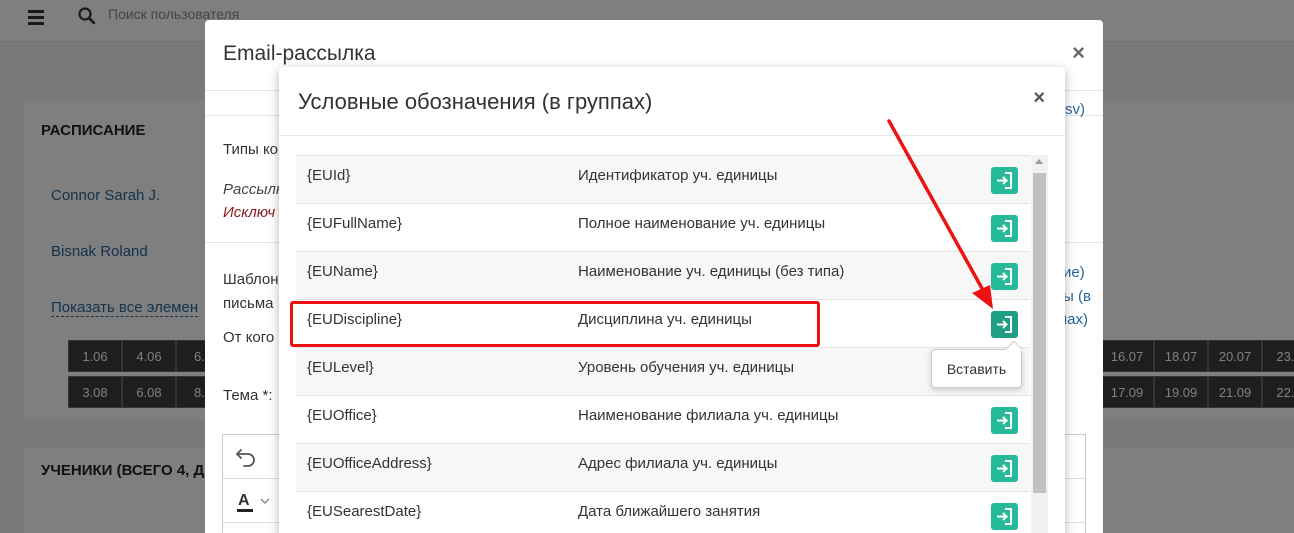 The width and height of the screenshot is (1294, 533). Describe the element at coordinates (678, 463) in the screenshot. I see `placeholder-description: Адрес филиала уч. единицы` at that location.